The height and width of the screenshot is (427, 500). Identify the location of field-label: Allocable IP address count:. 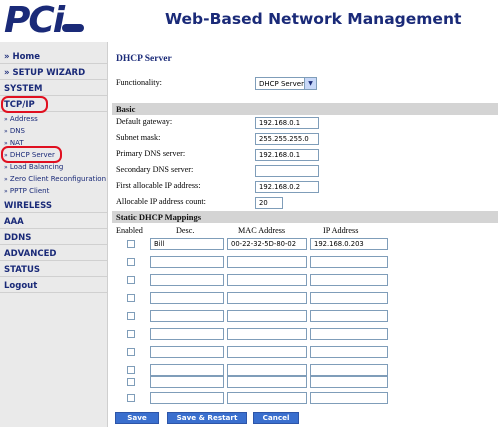
(161, 201).